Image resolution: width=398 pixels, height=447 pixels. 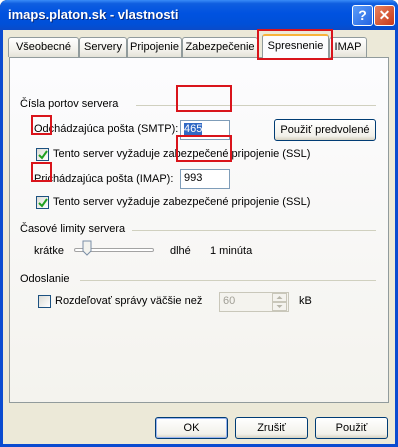 What do you see at coordinates (87, 248) in the screenshot?
I see `timeout-slider-thumb` at bounding box center [87, 248].